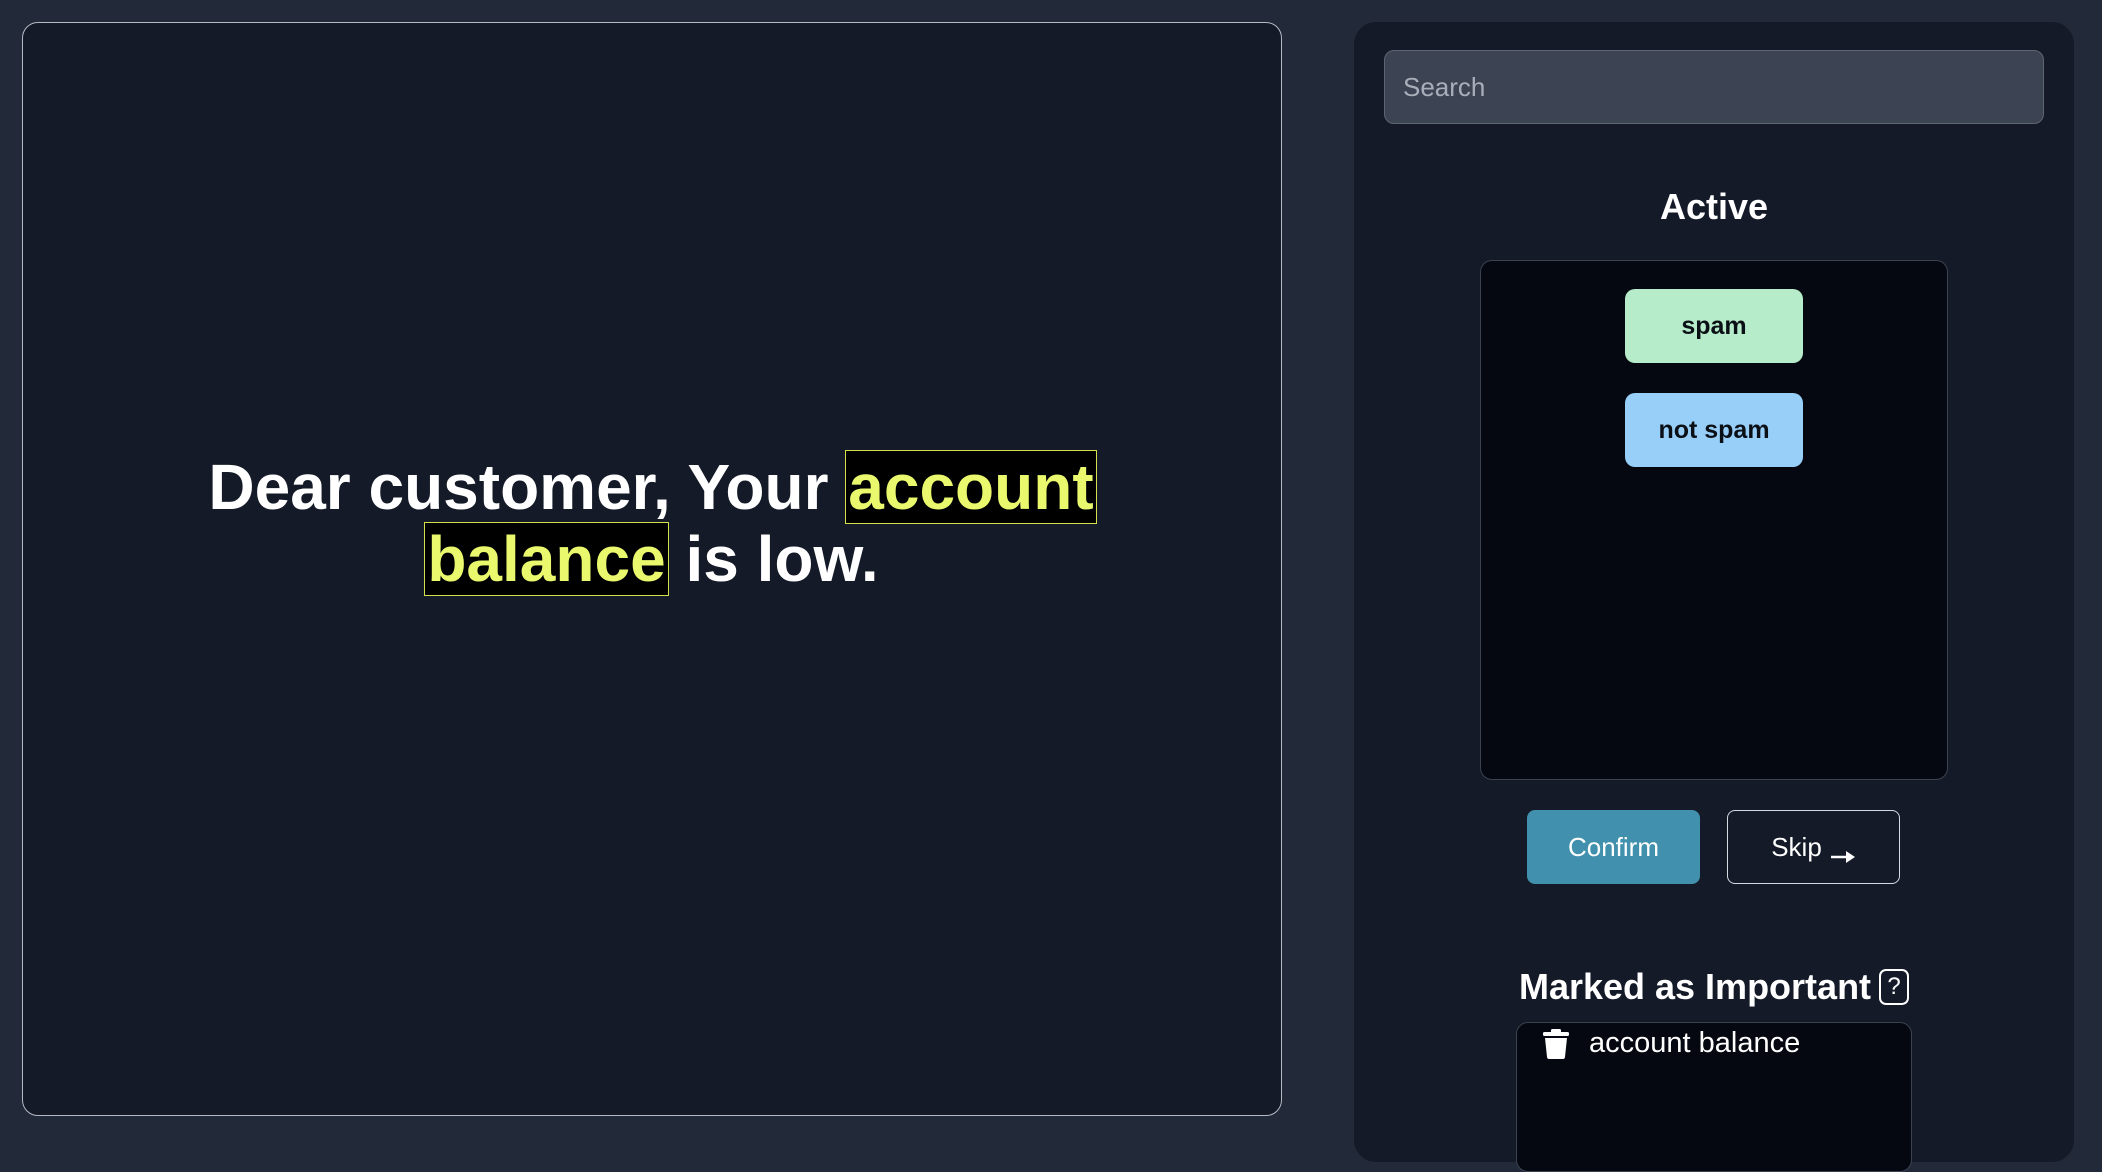 The width and height of the screenshot is (2102, 1172). What do you see at coordinates (971, 487) in the screenshot?
I see `highlighted-word-account: account` at bounding box center [971, 487].